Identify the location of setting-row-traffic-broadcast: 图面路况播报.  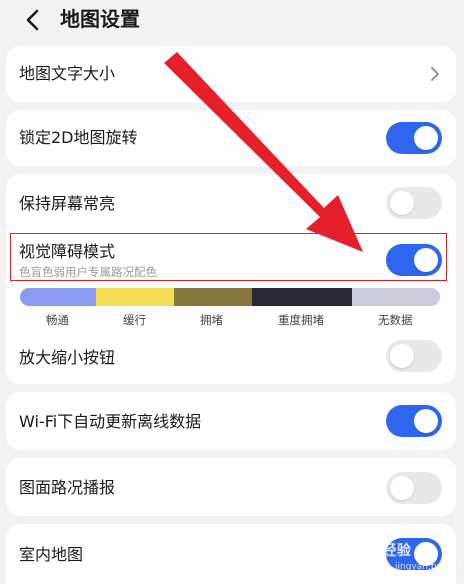
(231, 487).